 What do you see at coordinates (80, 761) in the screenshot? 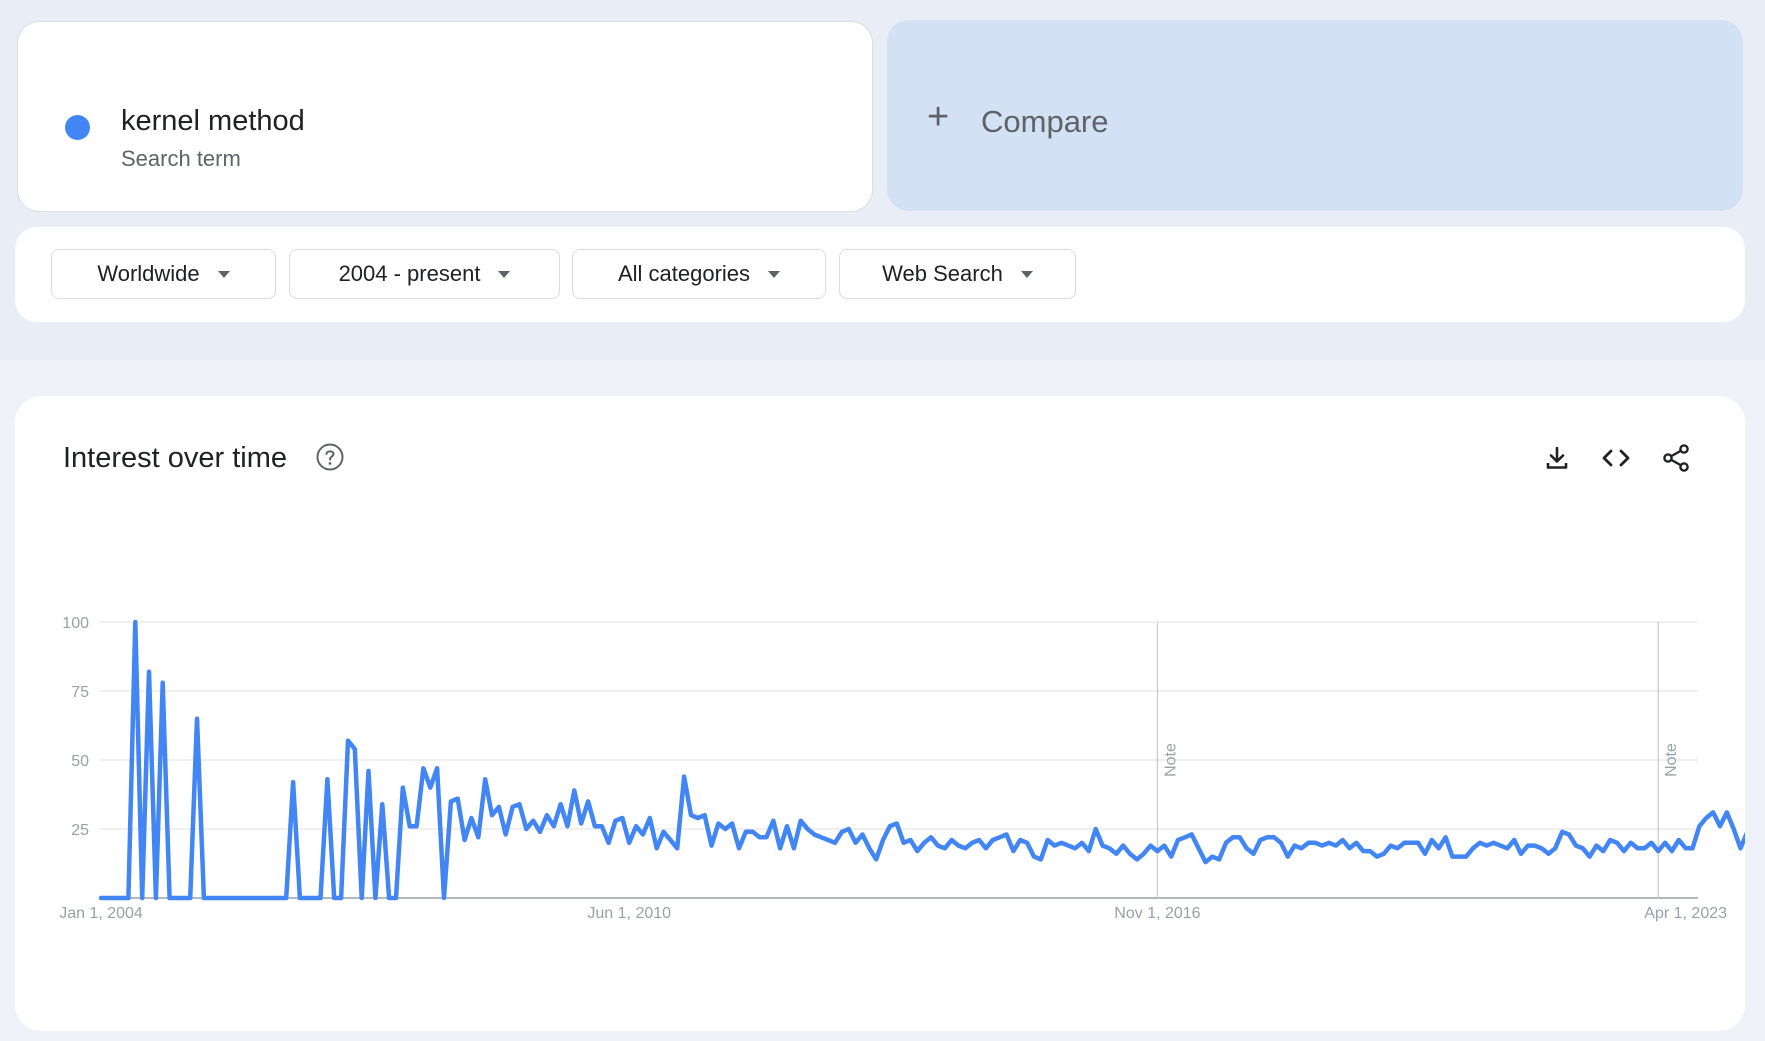
I see `y-tick-label: 50` at bounding box center [80, 761].